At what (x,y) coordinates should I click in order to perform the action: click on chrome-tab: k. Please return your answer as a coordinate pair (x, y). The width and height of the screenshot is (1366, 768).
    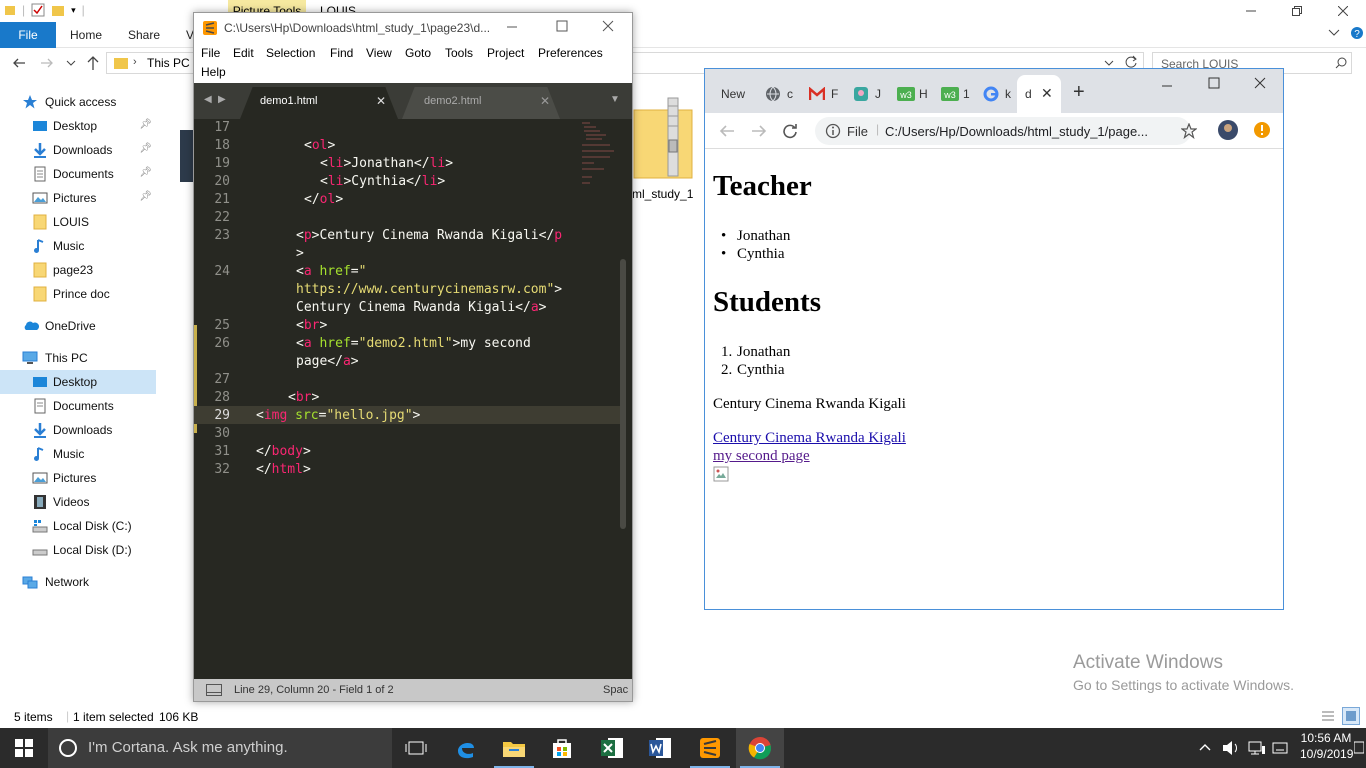
    Looking at the image, I should click on (999, 95).